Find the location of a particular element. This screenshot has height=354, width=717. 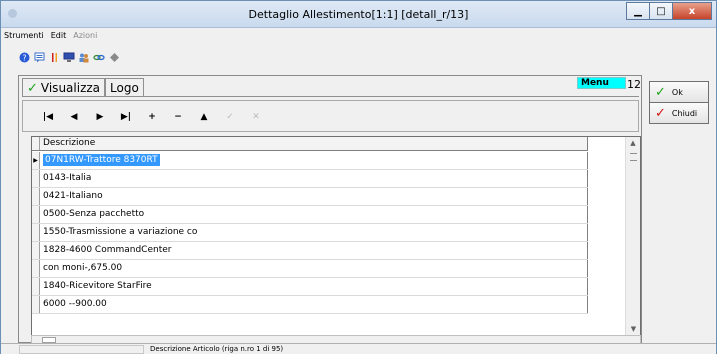

add-record-button: + is located at coordinates (152, 117).